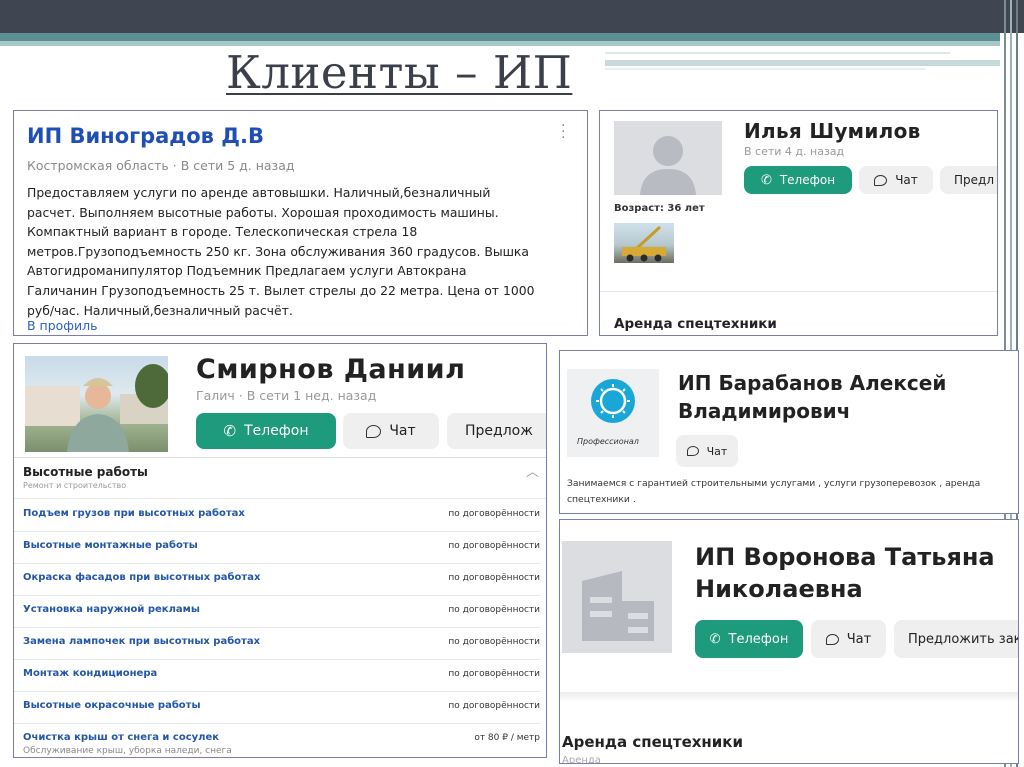 This screenshot has width=1024, height=767. I want to click on company-logo: Профессионал, so click(613, 413).